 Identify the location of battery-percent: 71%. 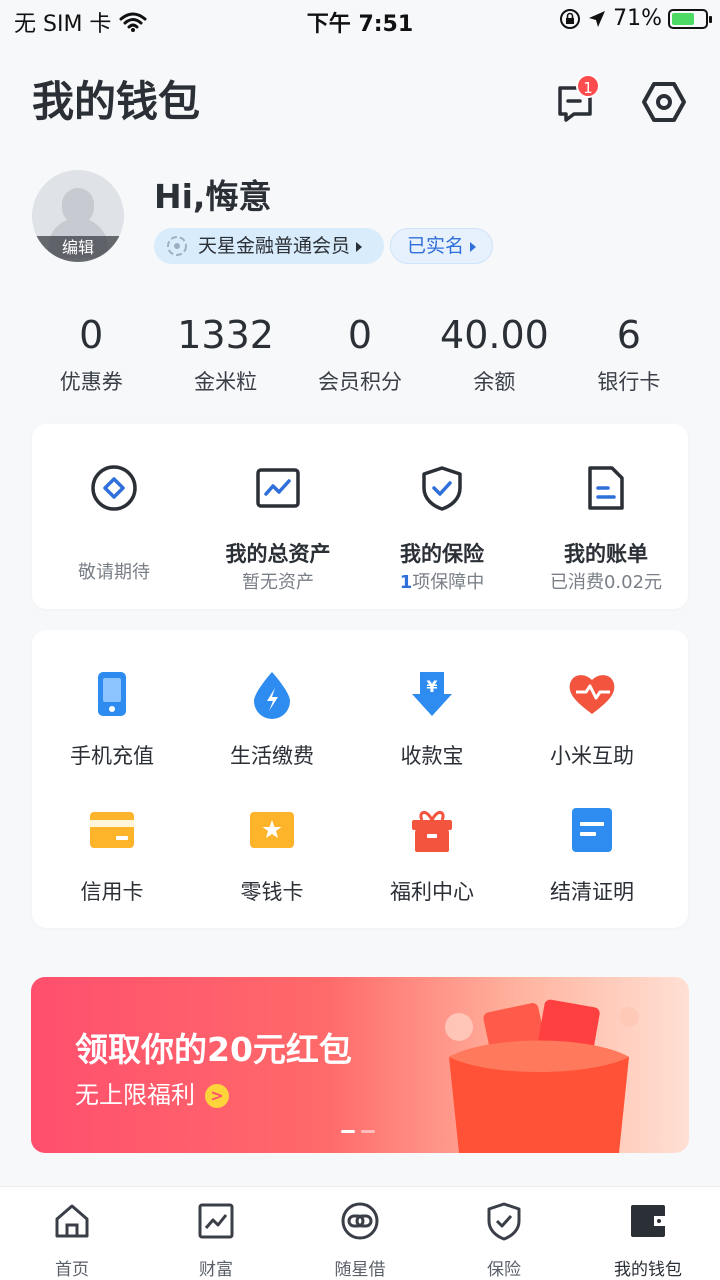
(637, 18).